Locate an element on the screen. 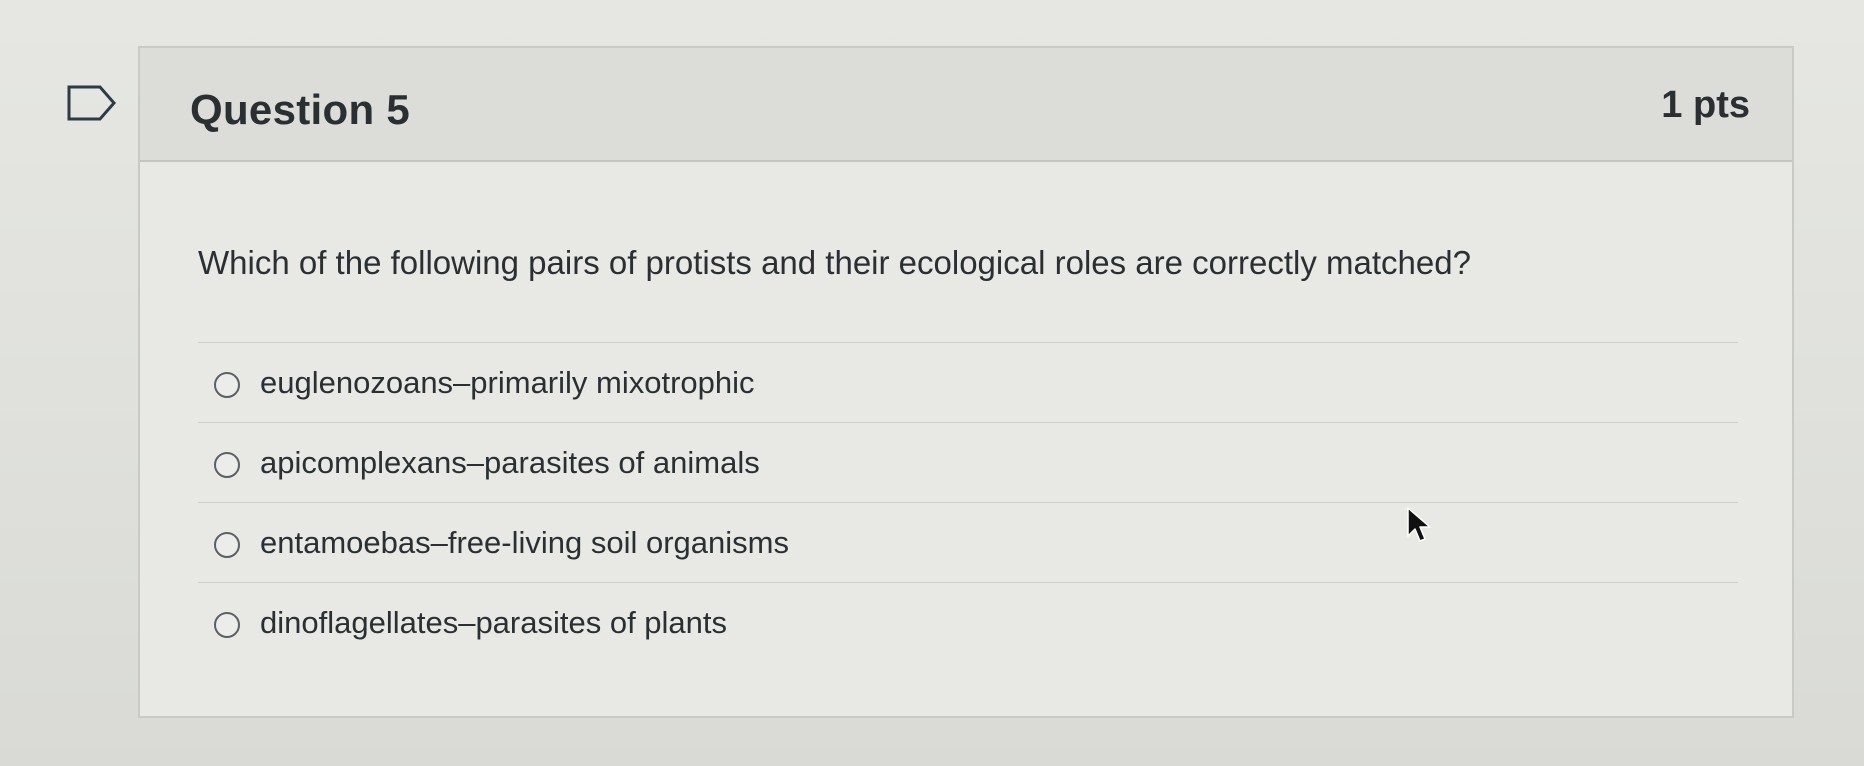  answer-option: apicomplexans–parasites of animals is located at coordinates (968, 462).